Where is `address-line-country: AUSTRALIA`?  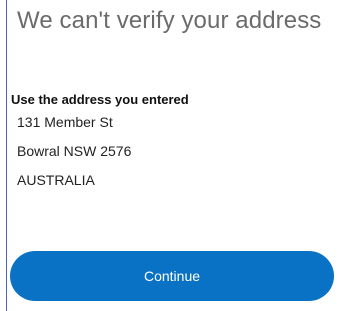 address-line-country: AUSTRALIA is located at coordinates (56, 180).